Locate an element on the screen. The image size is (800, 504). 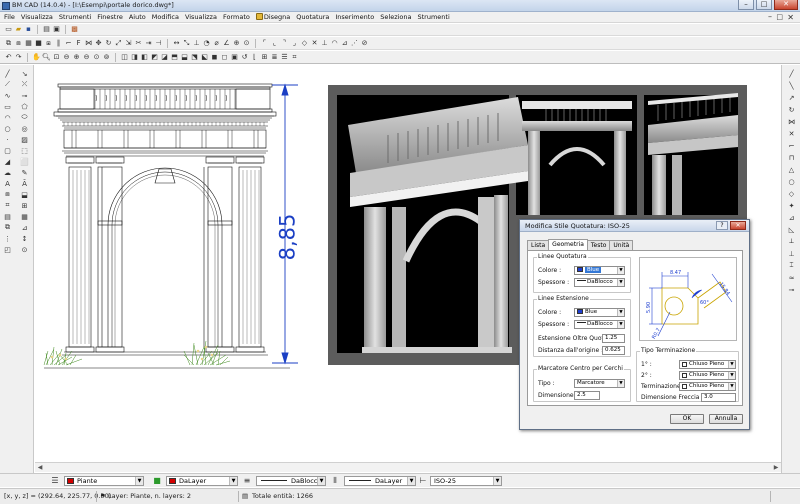
menu-strumenti-cad: Strumenti is located at coordinates (434, 17).